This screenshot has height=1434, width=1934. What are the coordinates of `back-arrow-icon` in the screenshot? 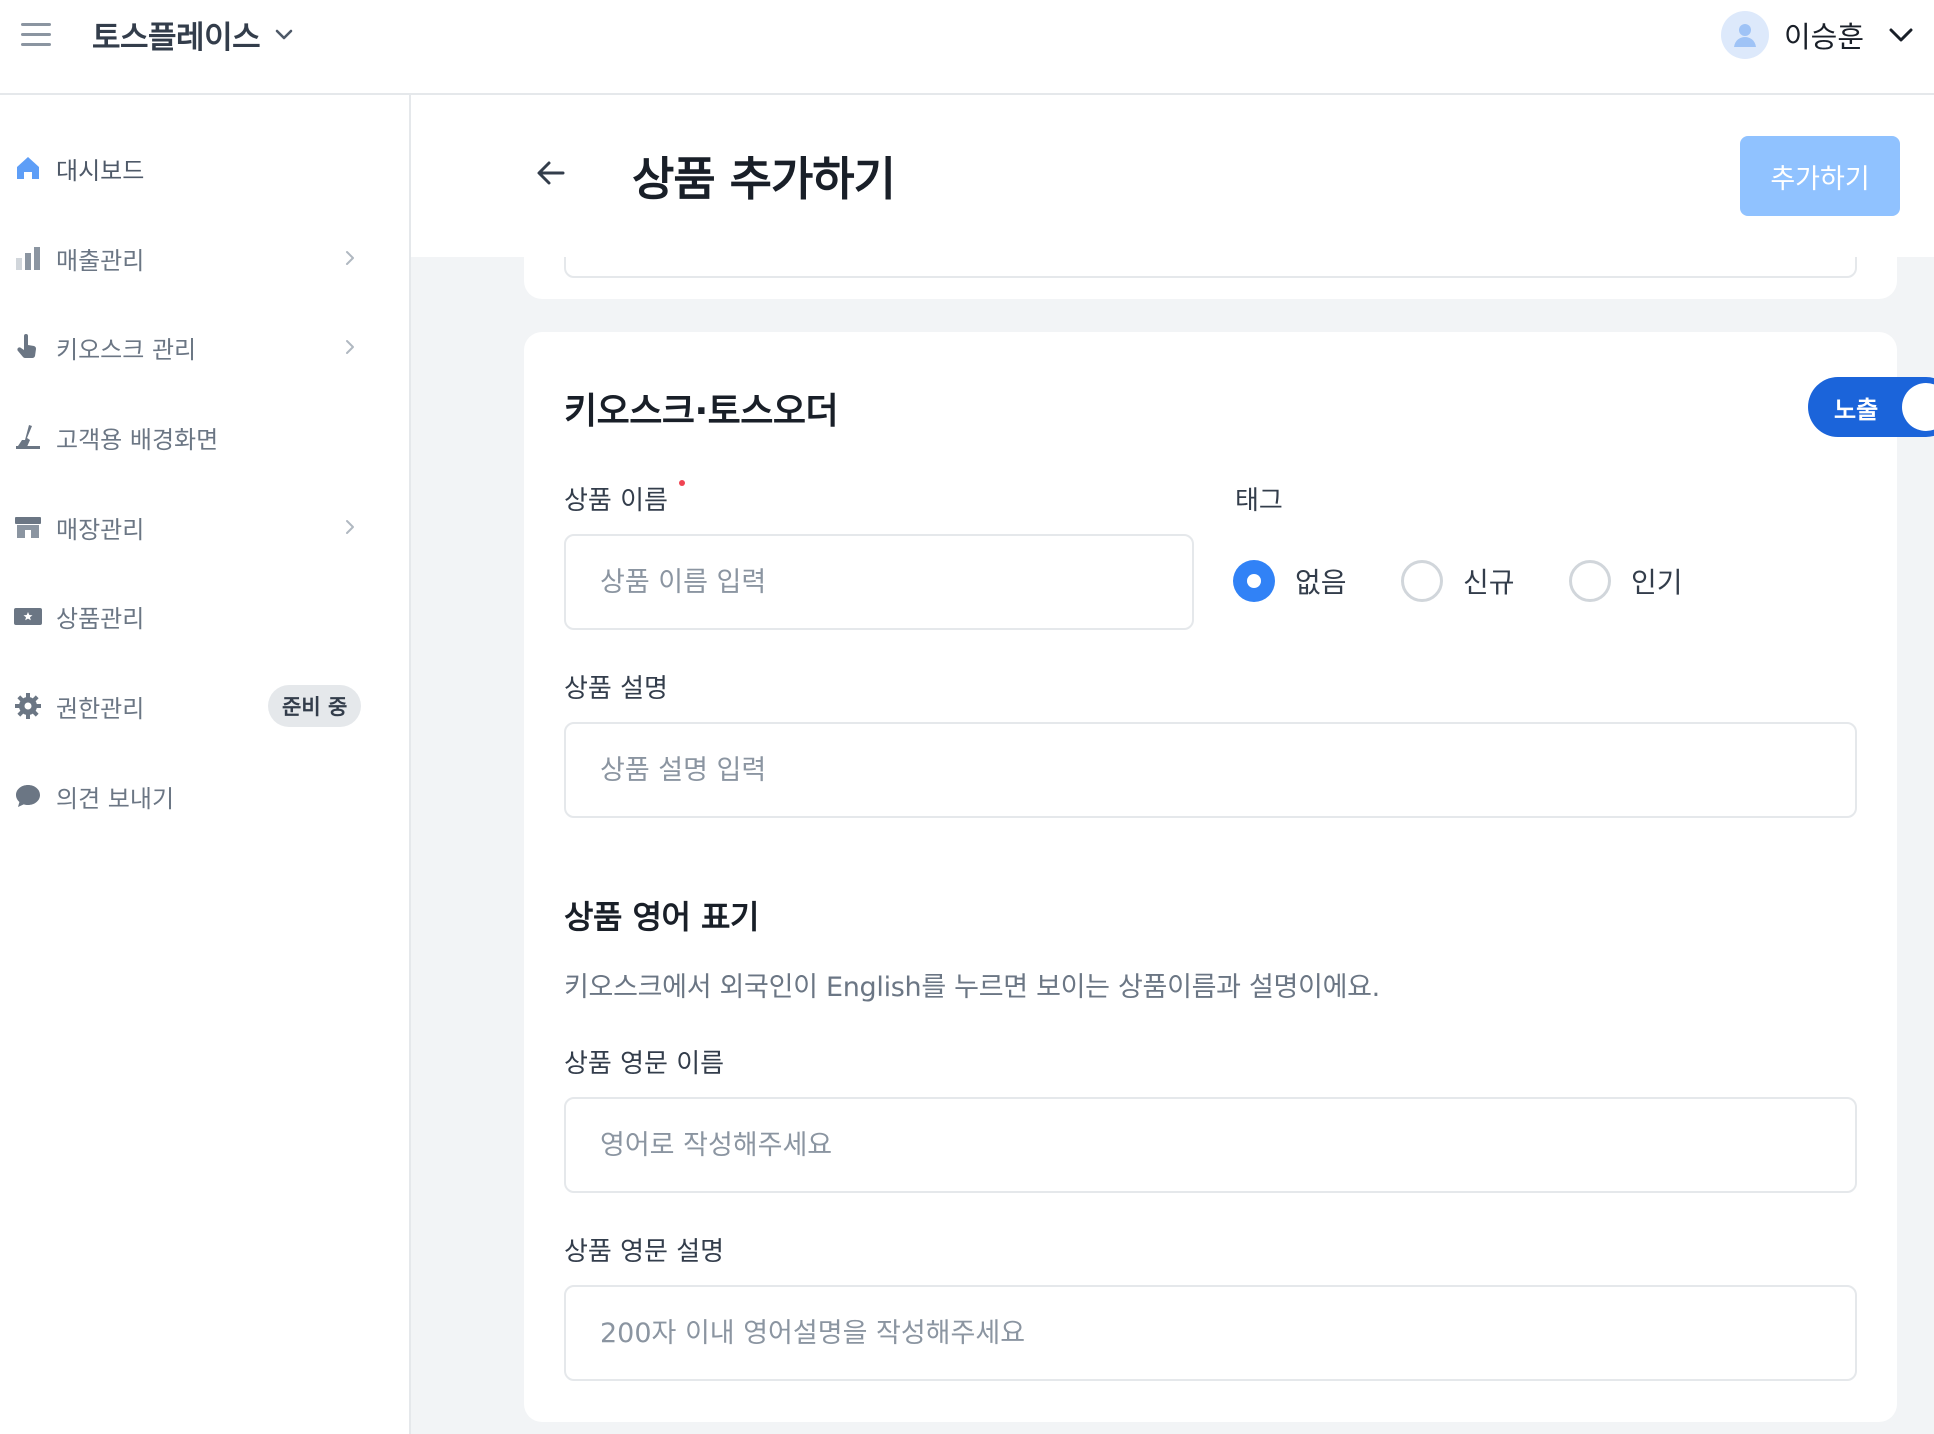 It's located at (551, 173).